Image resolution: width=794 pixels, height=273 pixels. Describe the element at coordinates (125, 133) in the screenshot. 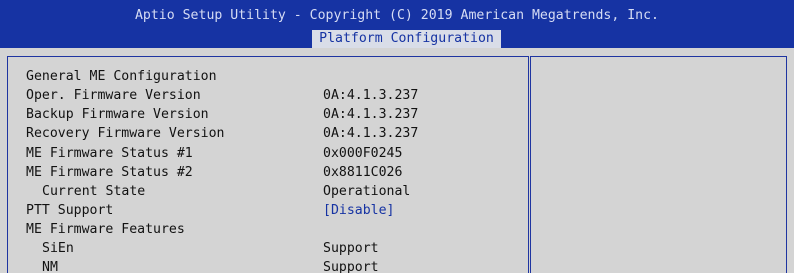

I see `setting-label: Recovery Firmware Version` at that location.